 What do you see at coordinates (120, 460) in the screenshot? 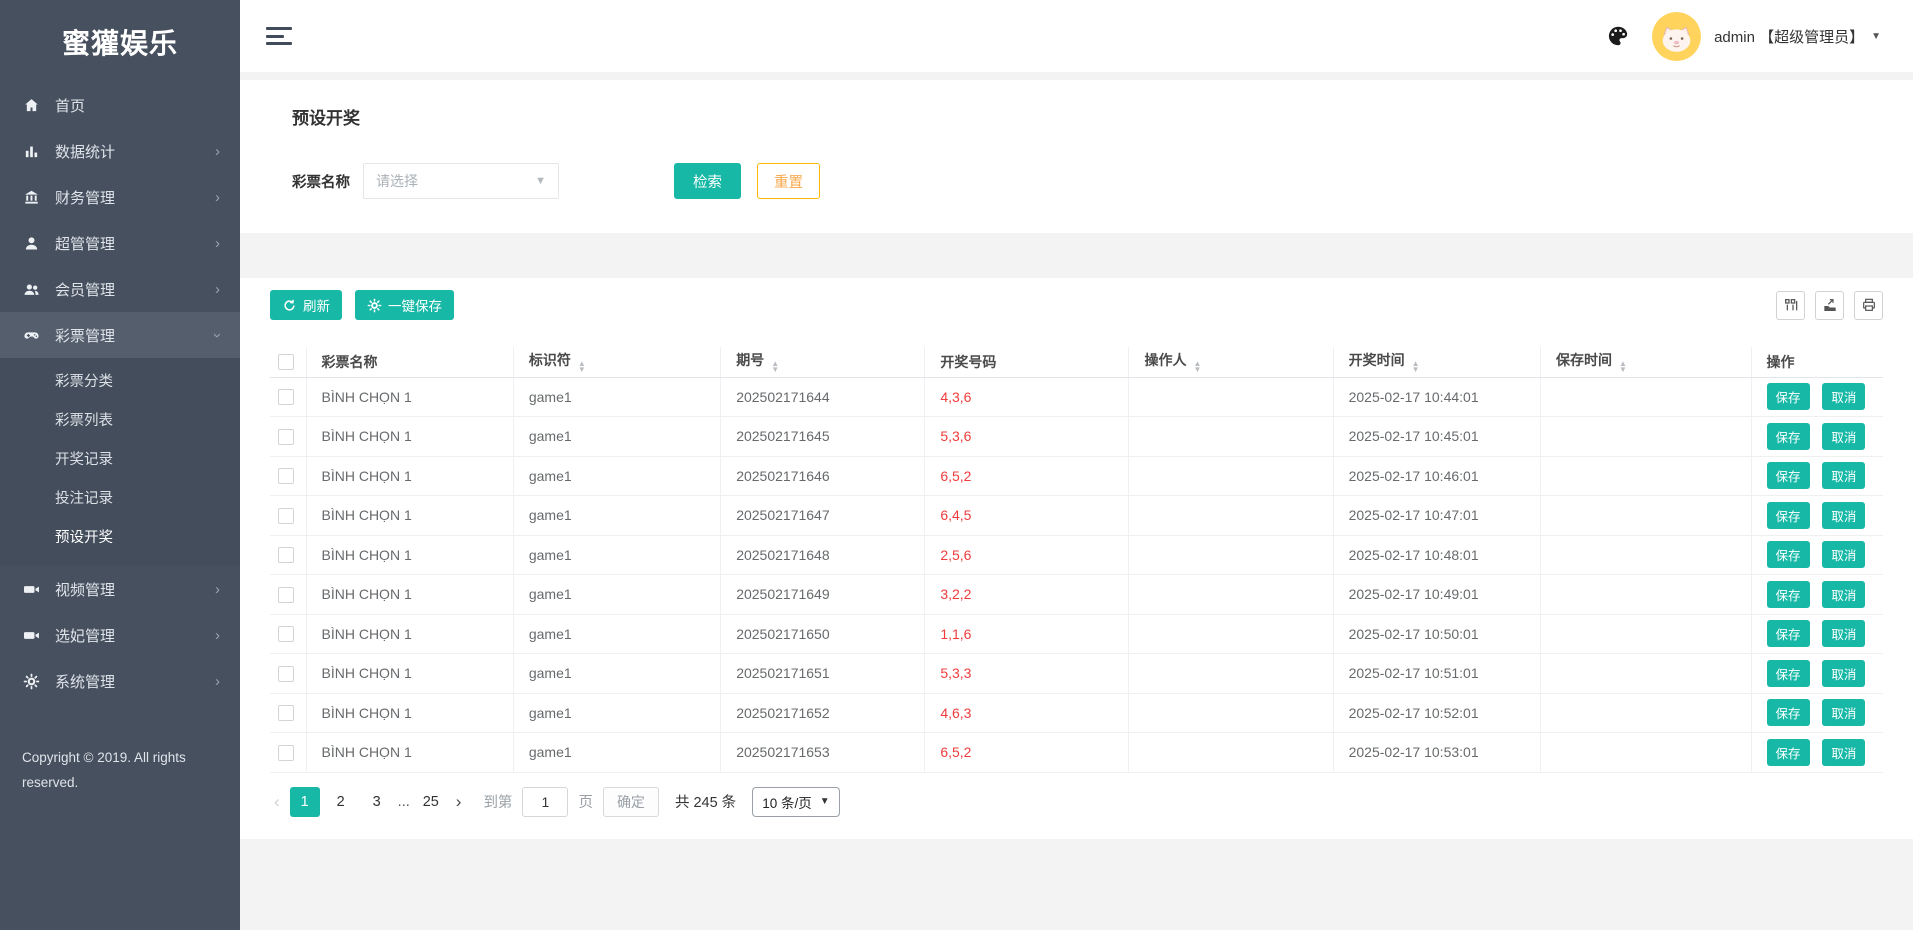
I see `submenu-item-draw-records: 开奖记录` at bounding box center [120, 460].